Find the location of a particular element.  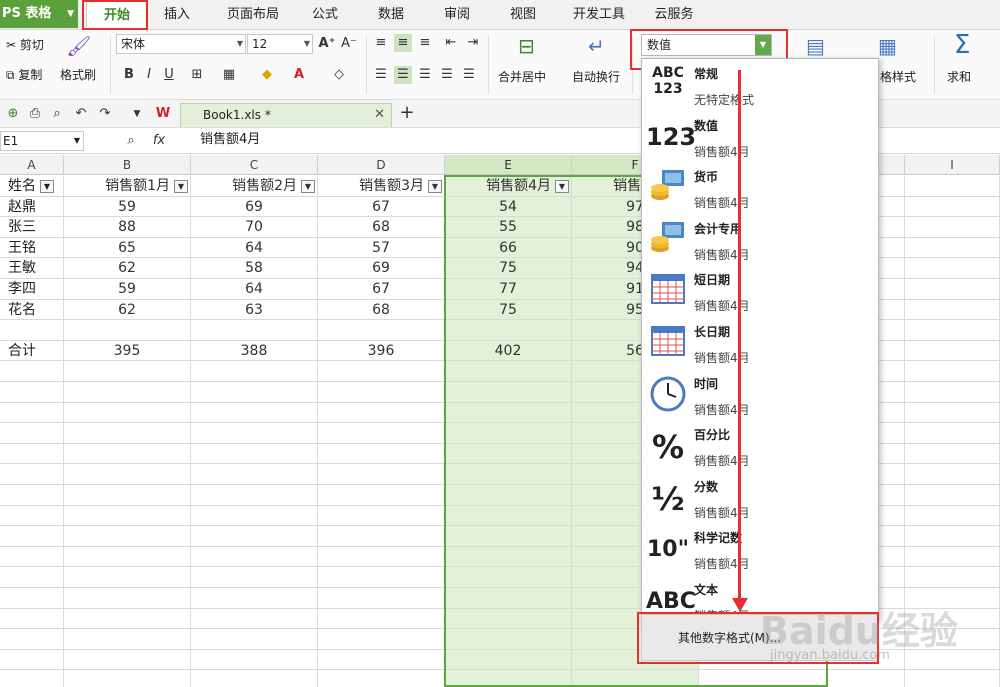

format-option: 时间 销售额4月 is located at coordinates (760, 395).